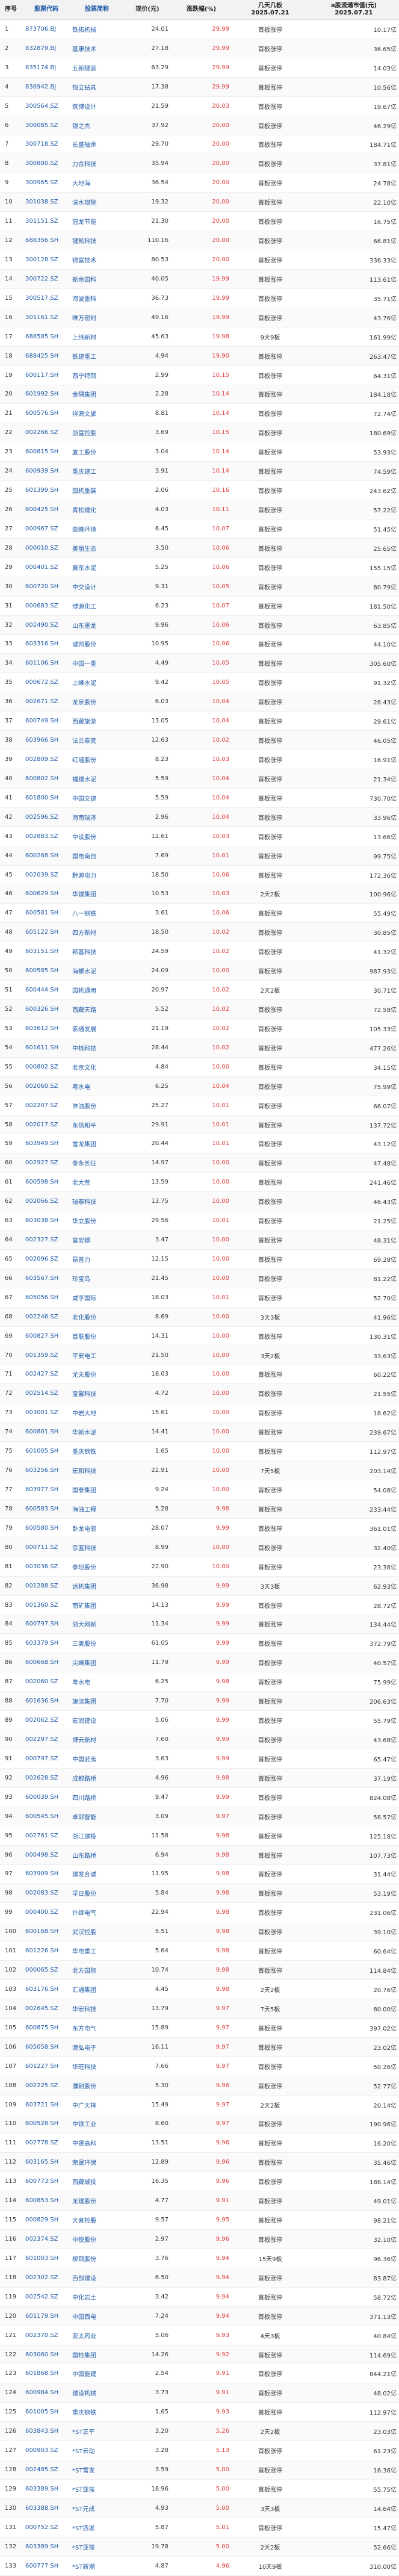 The image size is (399, 2576). What do you see at coordinates (199, 452) in the screenshot?
I see `table-row: 23 600815.SH 厦工股份 3.04 10.14 首板涨停 53.93亿` at bounding box center [199, 452].